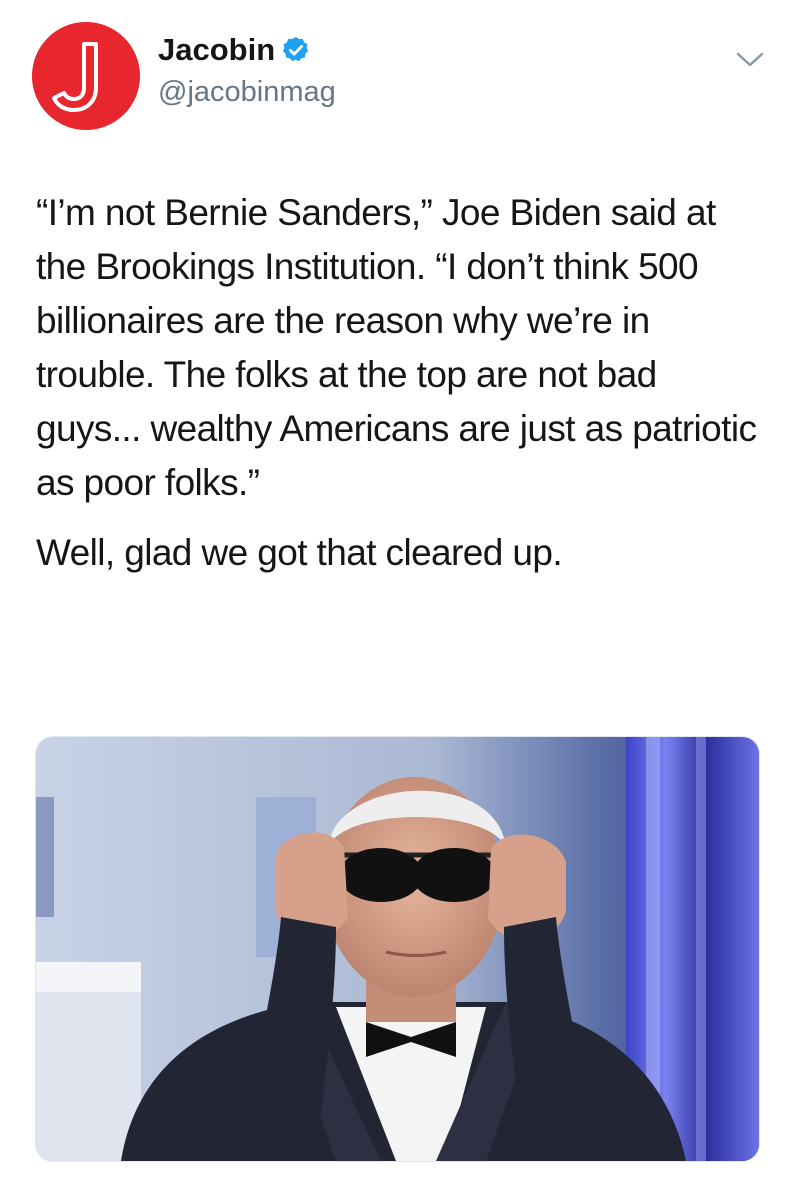  What do you see at coordinates (296, 50) in the screenshot?
I see `verified-badge-icon` at bounding box center [296, 50].